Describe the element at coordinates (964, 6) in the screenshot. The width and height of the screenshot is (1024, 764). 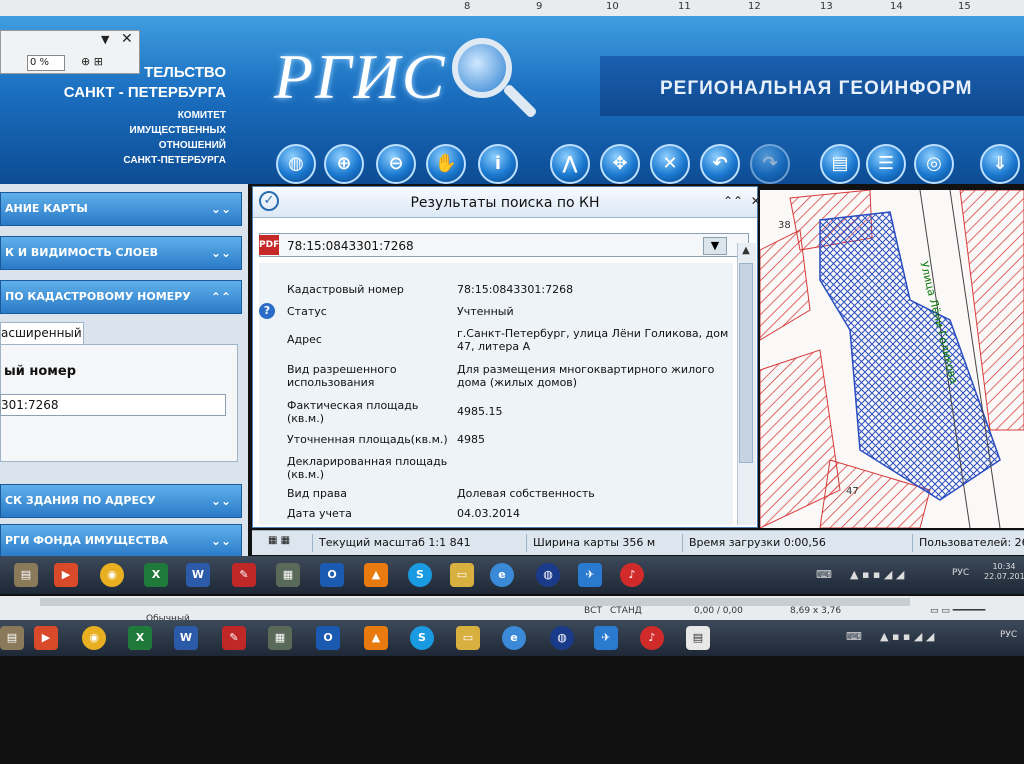
I see `ruler-tick: 15` at that location.